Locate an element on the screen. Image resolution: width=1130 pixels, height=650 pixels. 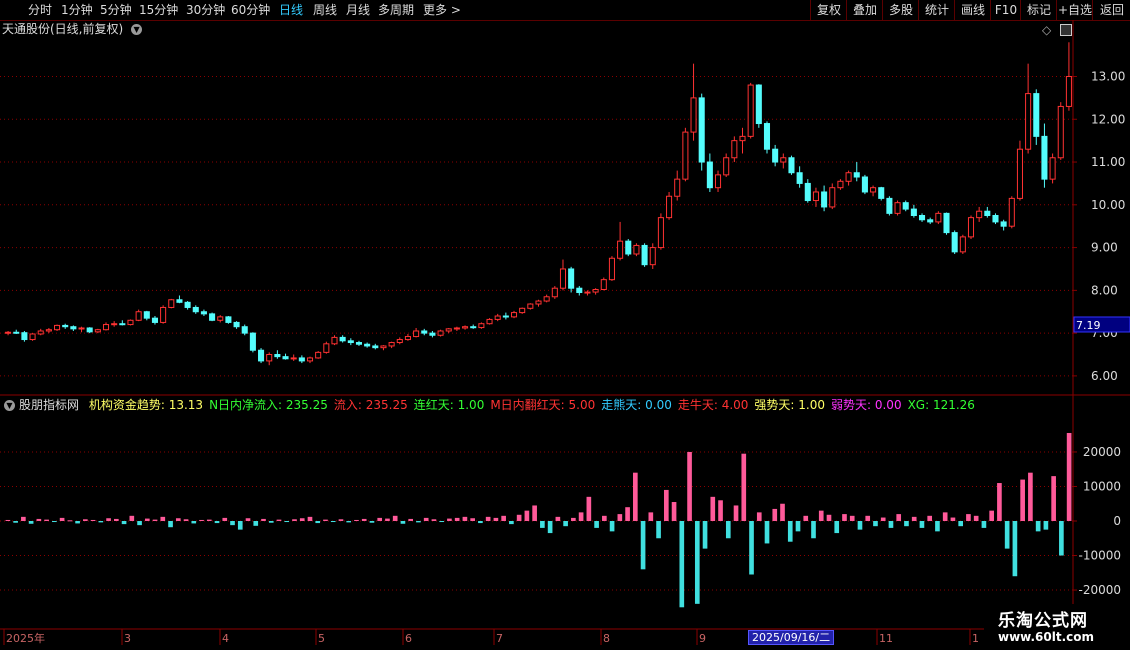
period-tab-0: 分时 is located at coordinates (40, 10).